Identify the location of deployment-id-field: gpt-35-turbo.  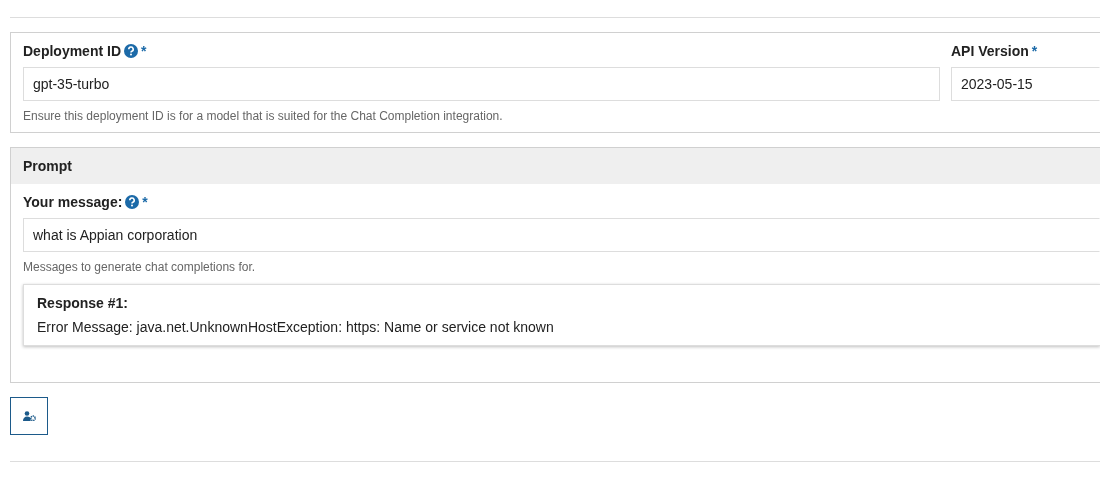
(481, 84).